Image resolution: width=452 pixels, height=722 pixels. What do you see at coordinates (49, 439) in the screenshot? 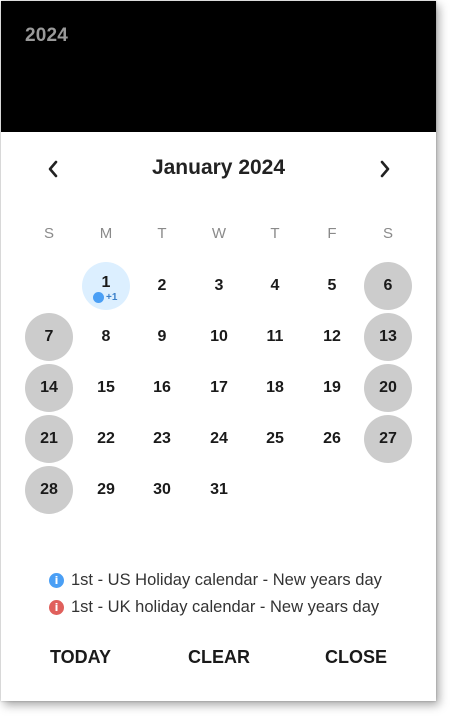
I see `day-cell: 21` at bounding box center [49, 439].